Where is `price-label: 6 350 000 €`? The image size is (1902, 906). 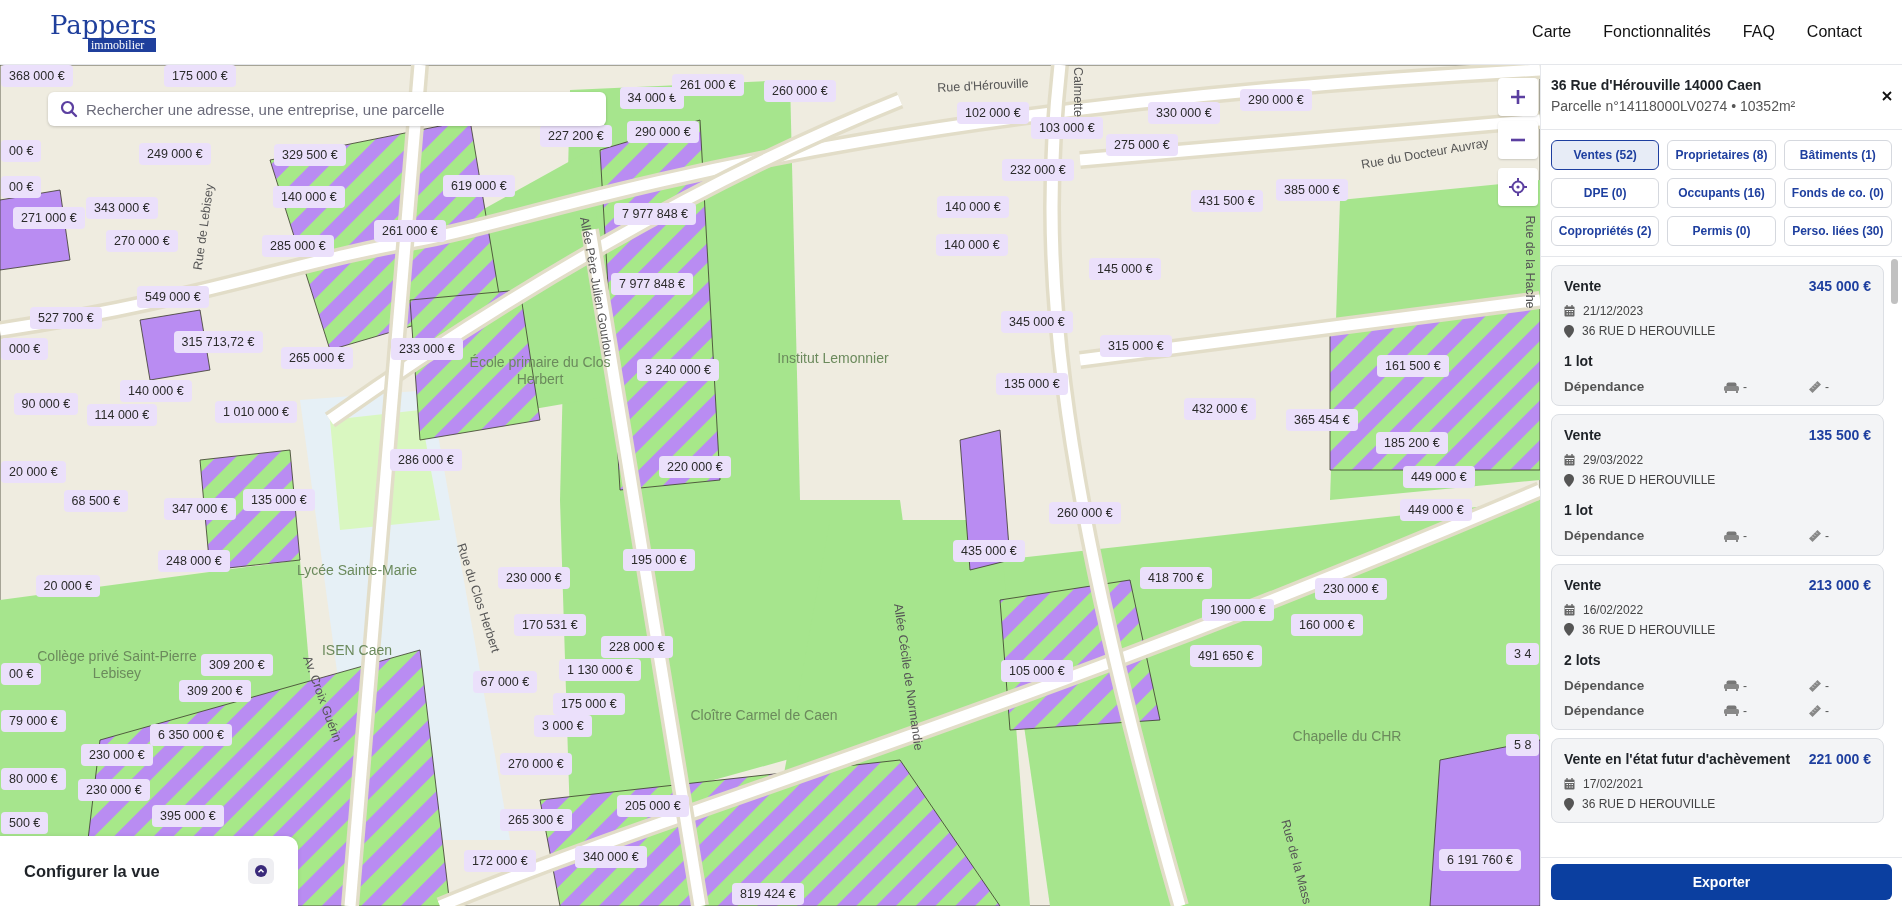 price-label: 6 350 000 € is located at coordinates (191, 735).